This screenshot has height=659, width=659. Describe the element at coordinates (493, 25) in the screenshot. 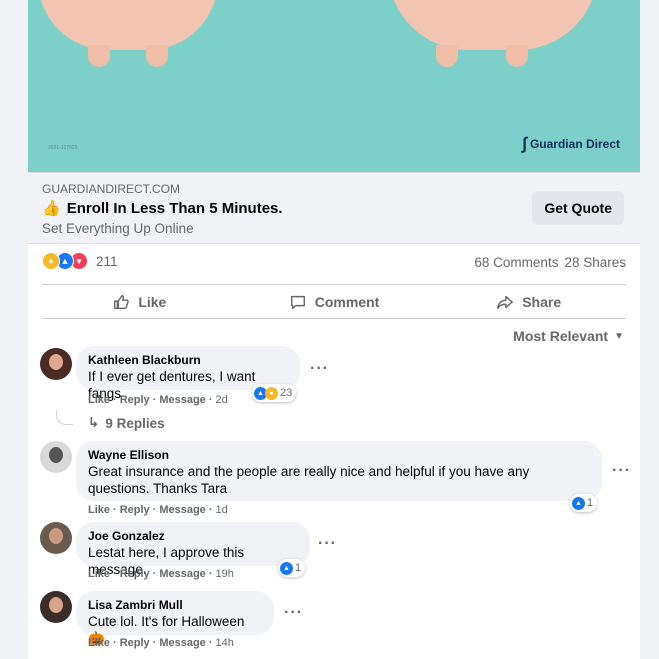

I see `fingertip-right` at that location.